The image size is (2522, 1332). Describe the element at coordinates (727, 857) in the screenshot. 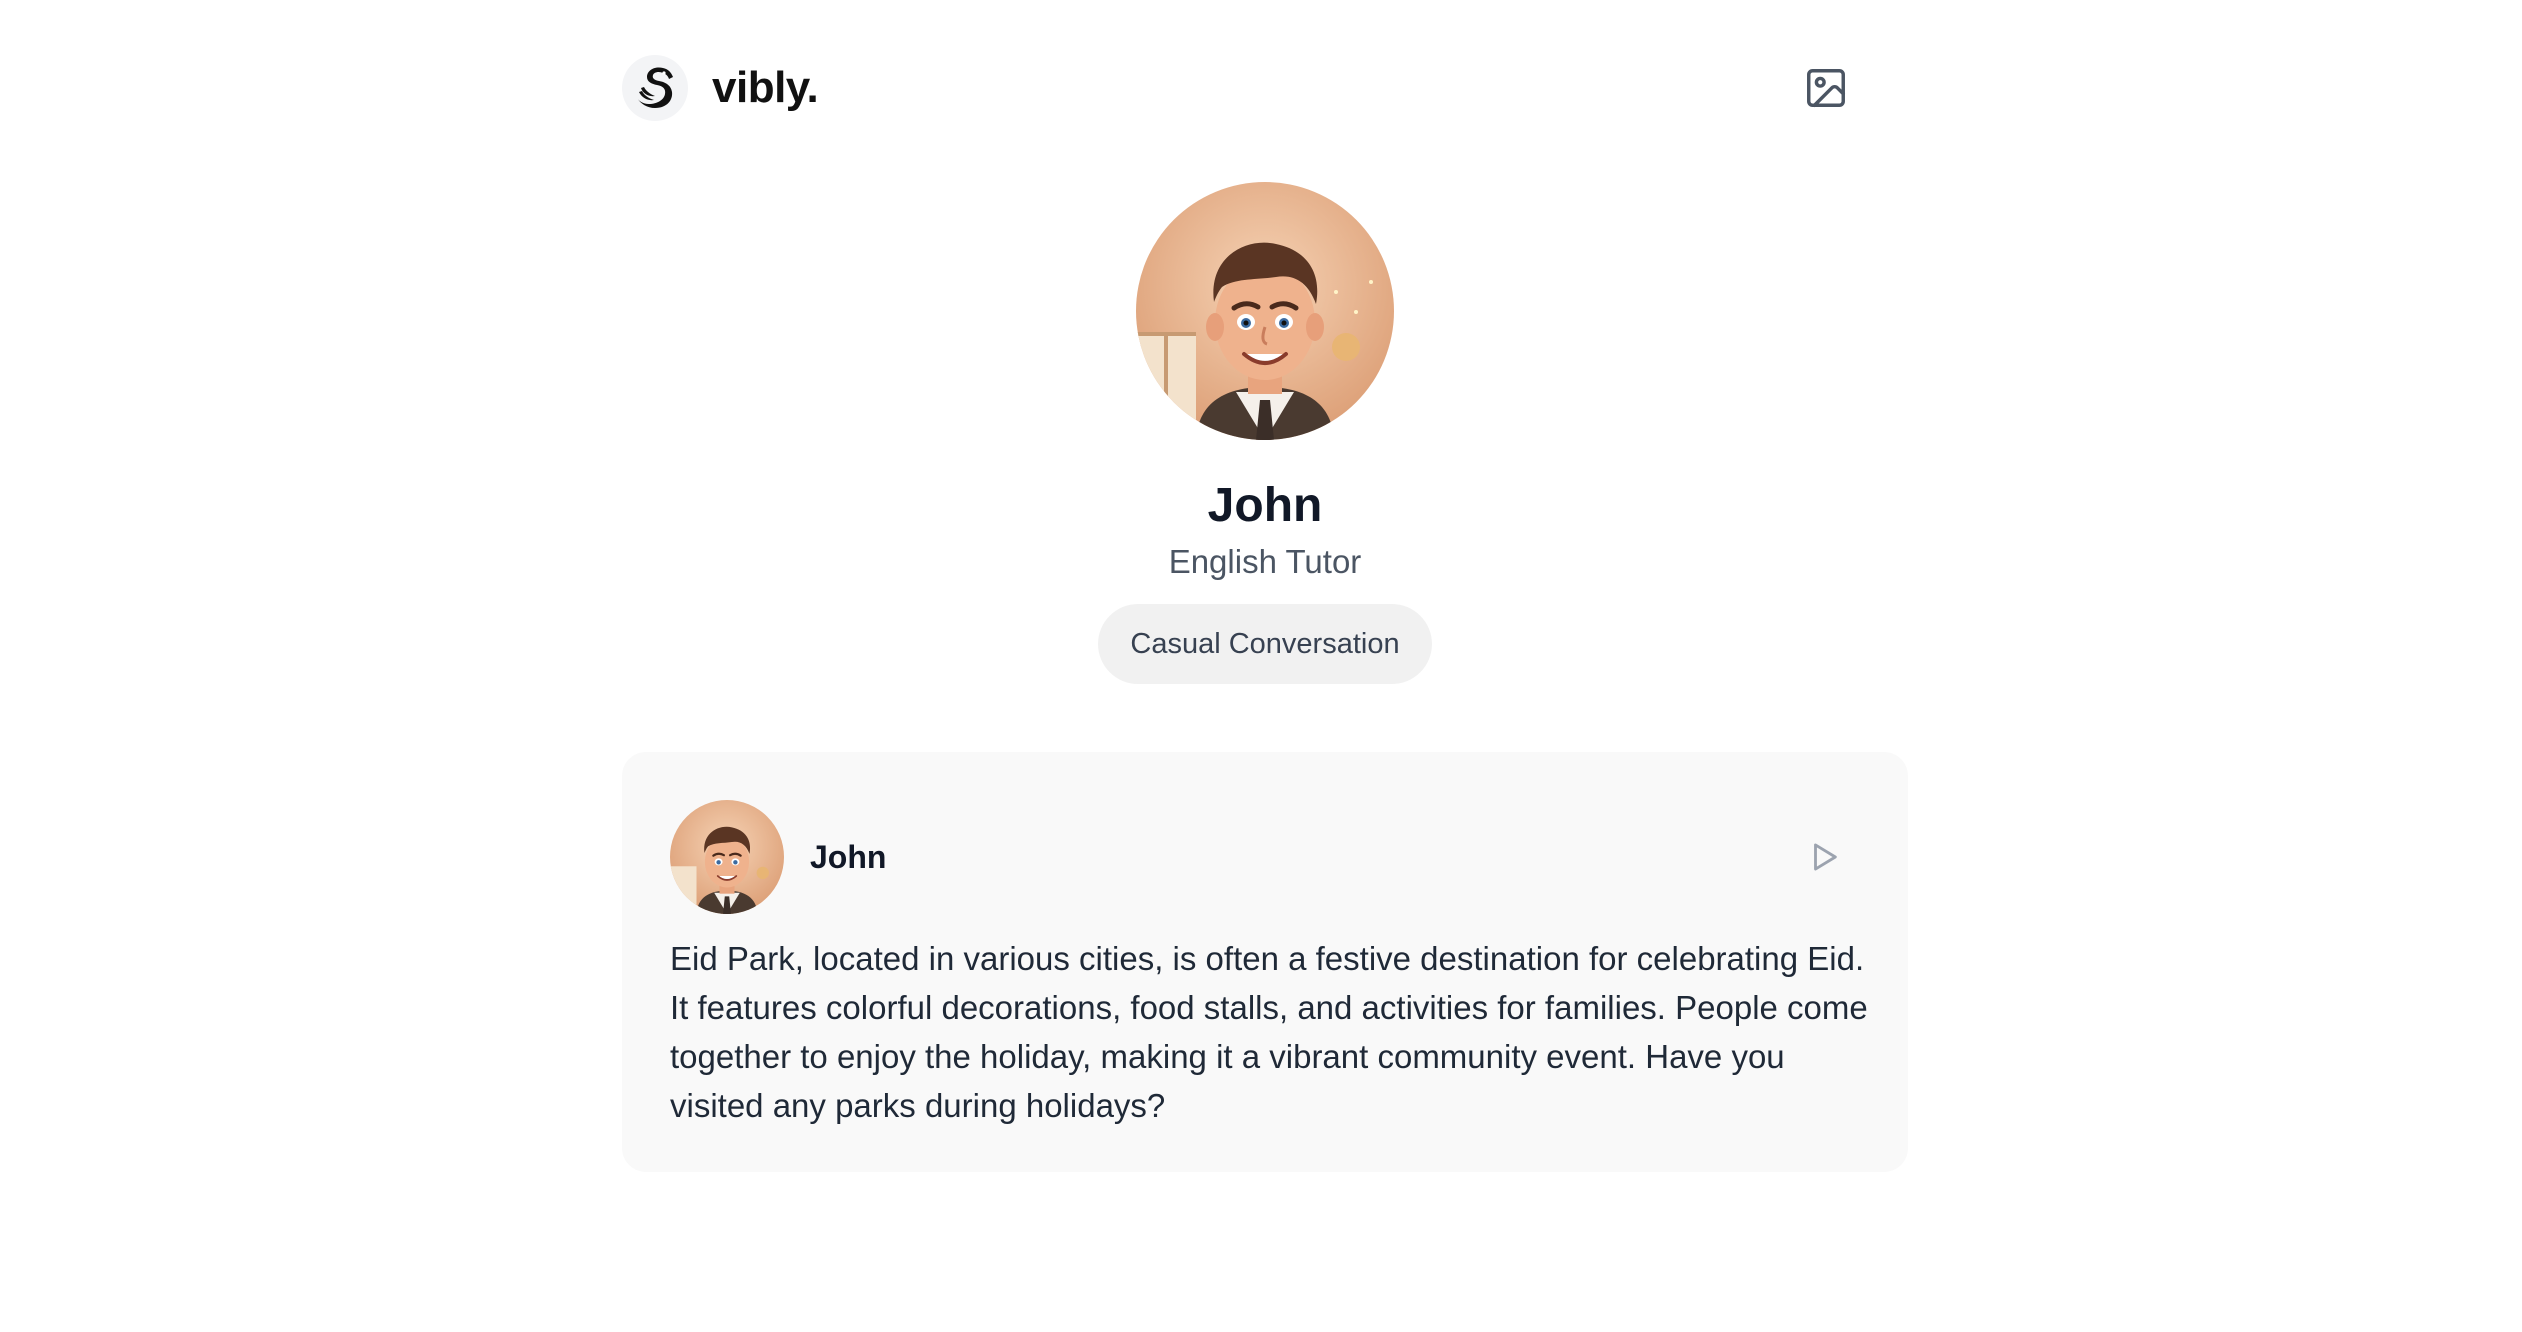

I see `author-avatar` at that location.